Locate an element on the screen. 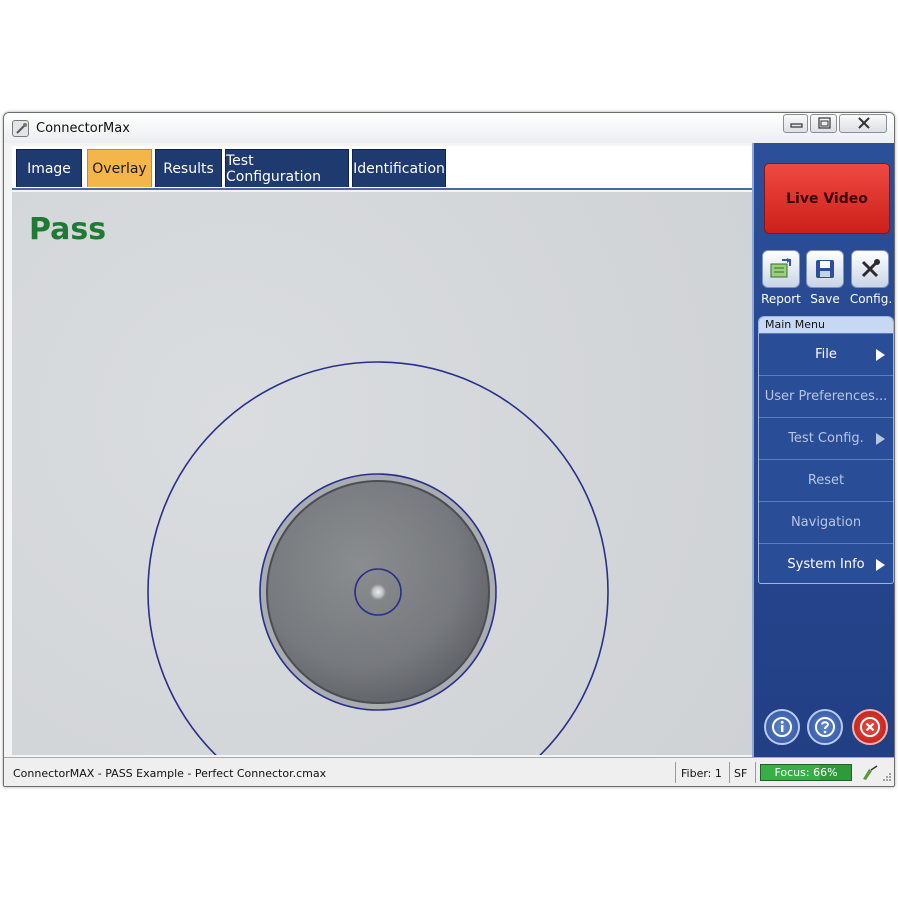 The height and width of the screenshot is (900, 900). focus-indicator: Focus: 66% is located at coordinates (806, 772).